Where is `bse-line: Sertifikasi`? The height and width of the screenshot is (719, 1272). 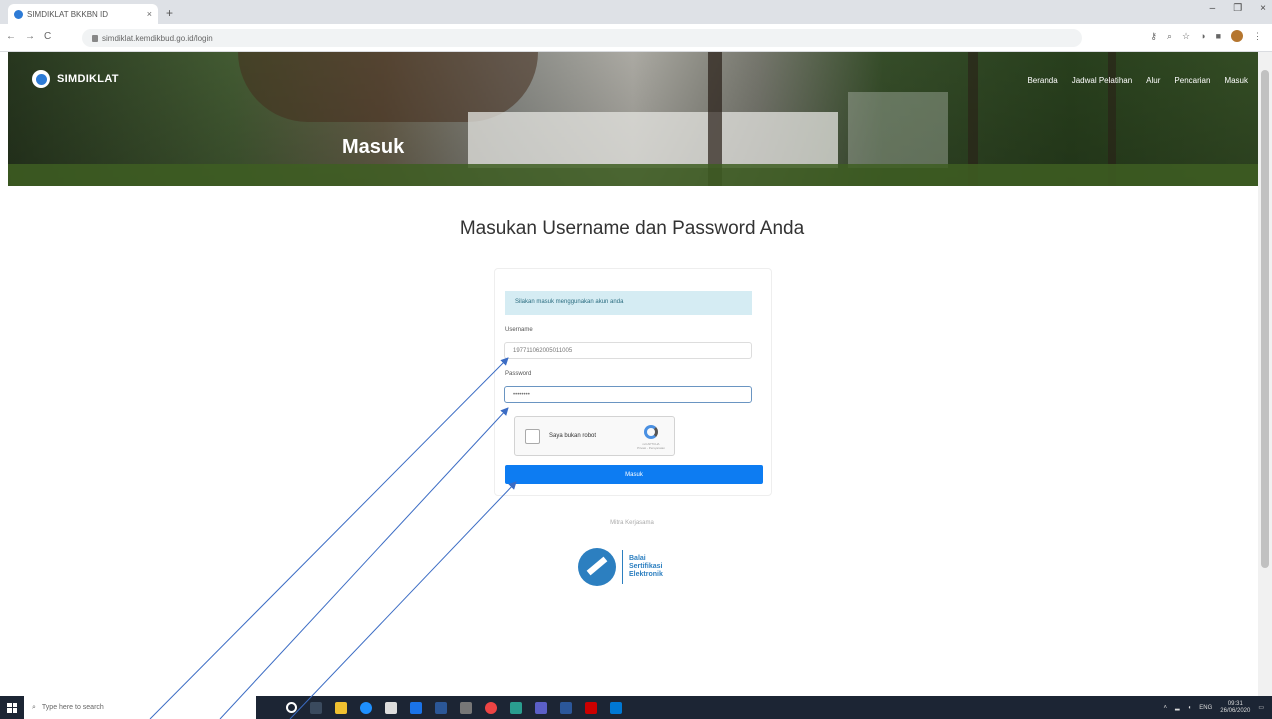
bse-line: Sertifikasi is located at coordinates (646, 566).